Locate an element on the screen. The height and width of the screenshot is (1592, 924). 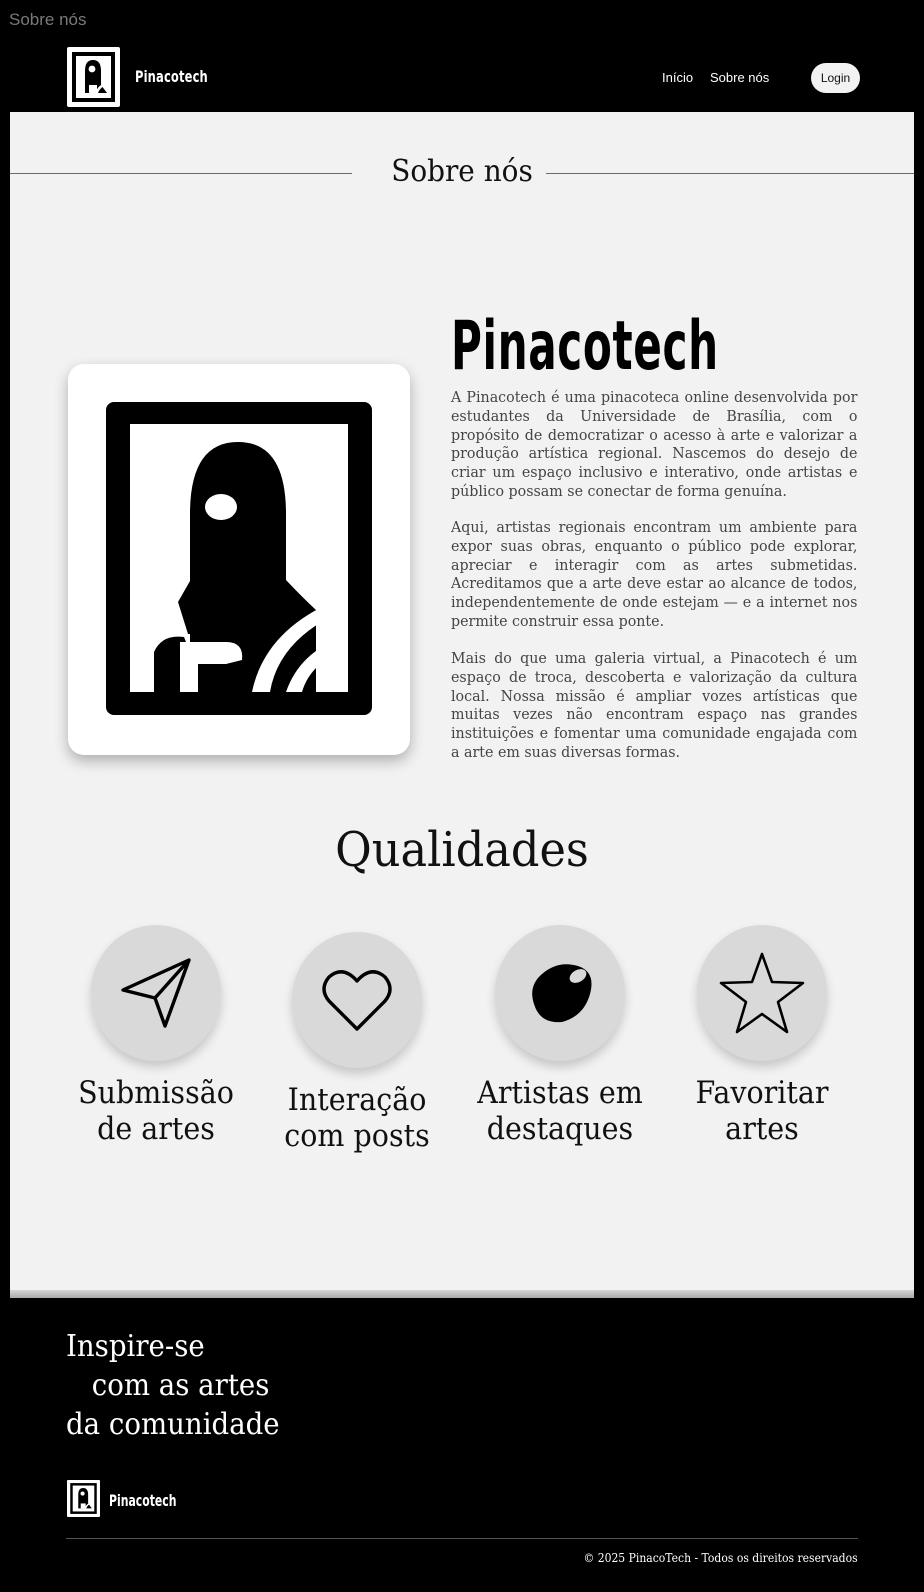
quality-label: Submissão de artes is located at coordinates (156, 1111).